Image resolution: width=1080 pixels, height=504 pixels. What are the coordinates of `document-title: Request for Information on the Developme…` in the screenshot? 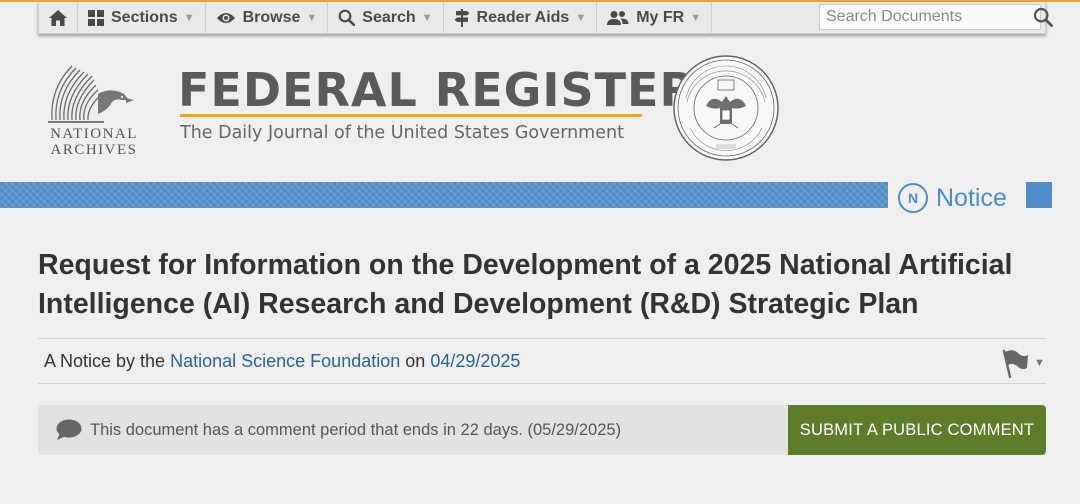 It's located at (525, 284).